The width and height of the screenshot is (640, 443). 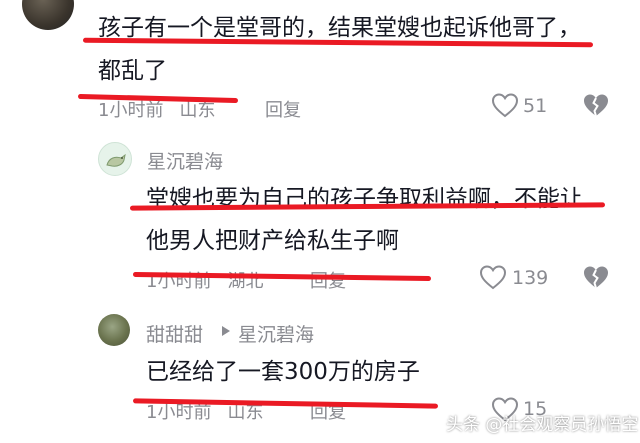 What do you see at coordinates (204, 280) in the screenshot?
I see `comment-meta: 1小时前 湖北` at bounding box center [204, 280].